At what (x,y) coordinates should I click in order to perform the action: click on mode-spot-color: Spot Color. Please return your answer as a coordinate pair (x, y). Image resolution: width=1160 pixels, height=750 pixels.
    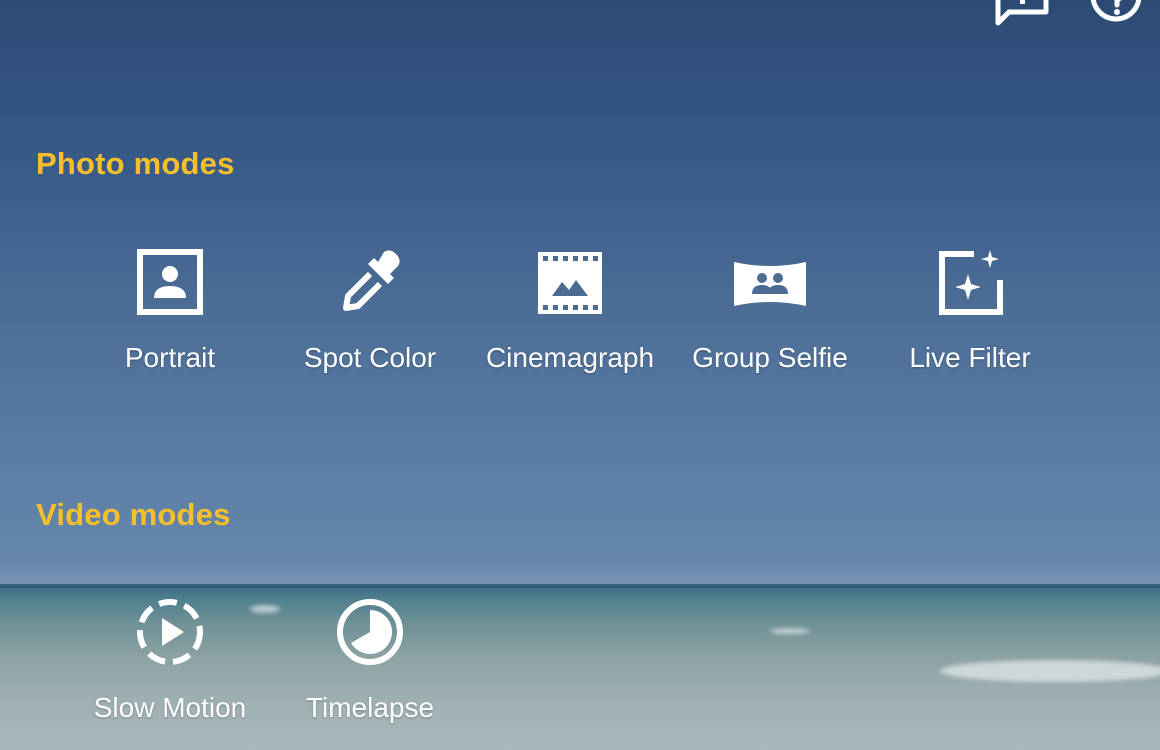
    Looking at the image, I should click on (370, 309).